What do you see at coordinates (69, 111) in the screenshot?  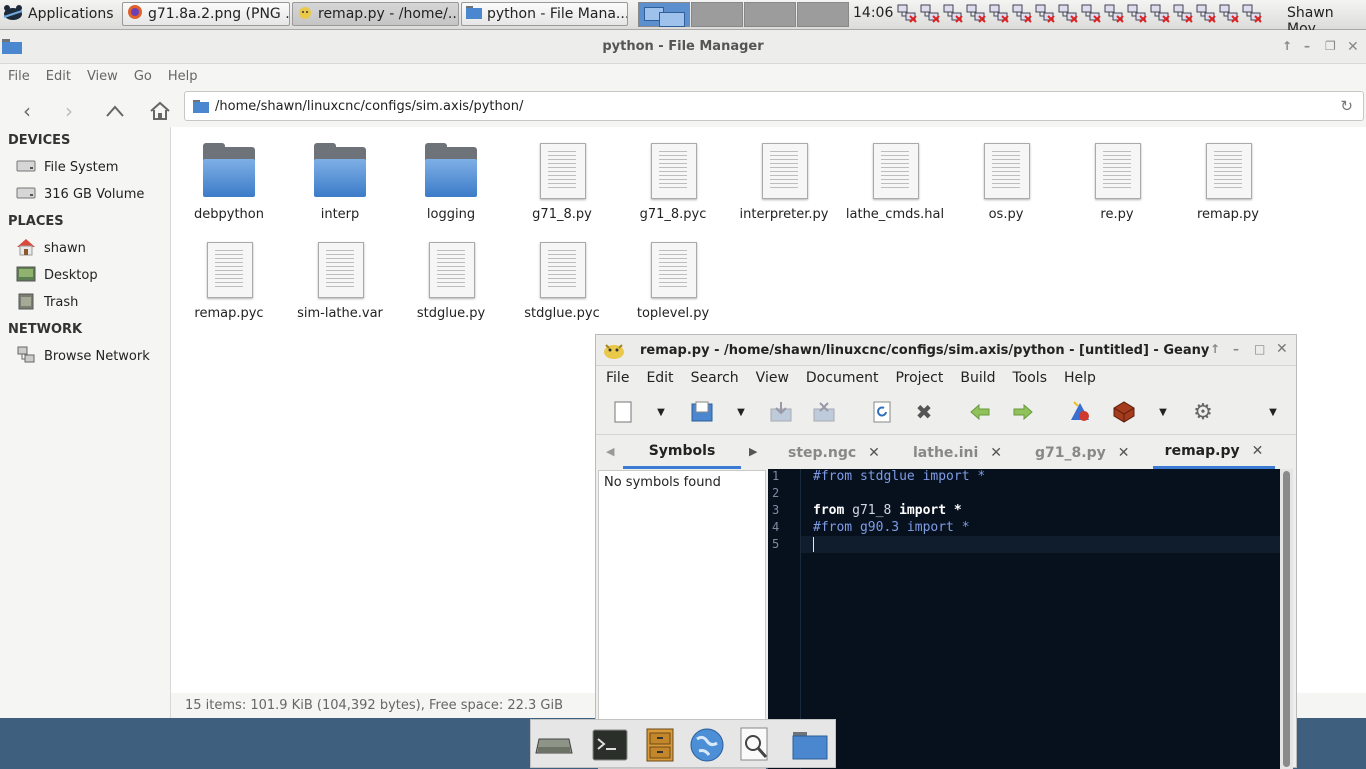 I see `forward-button: ›` at bounding box center [69, 111].